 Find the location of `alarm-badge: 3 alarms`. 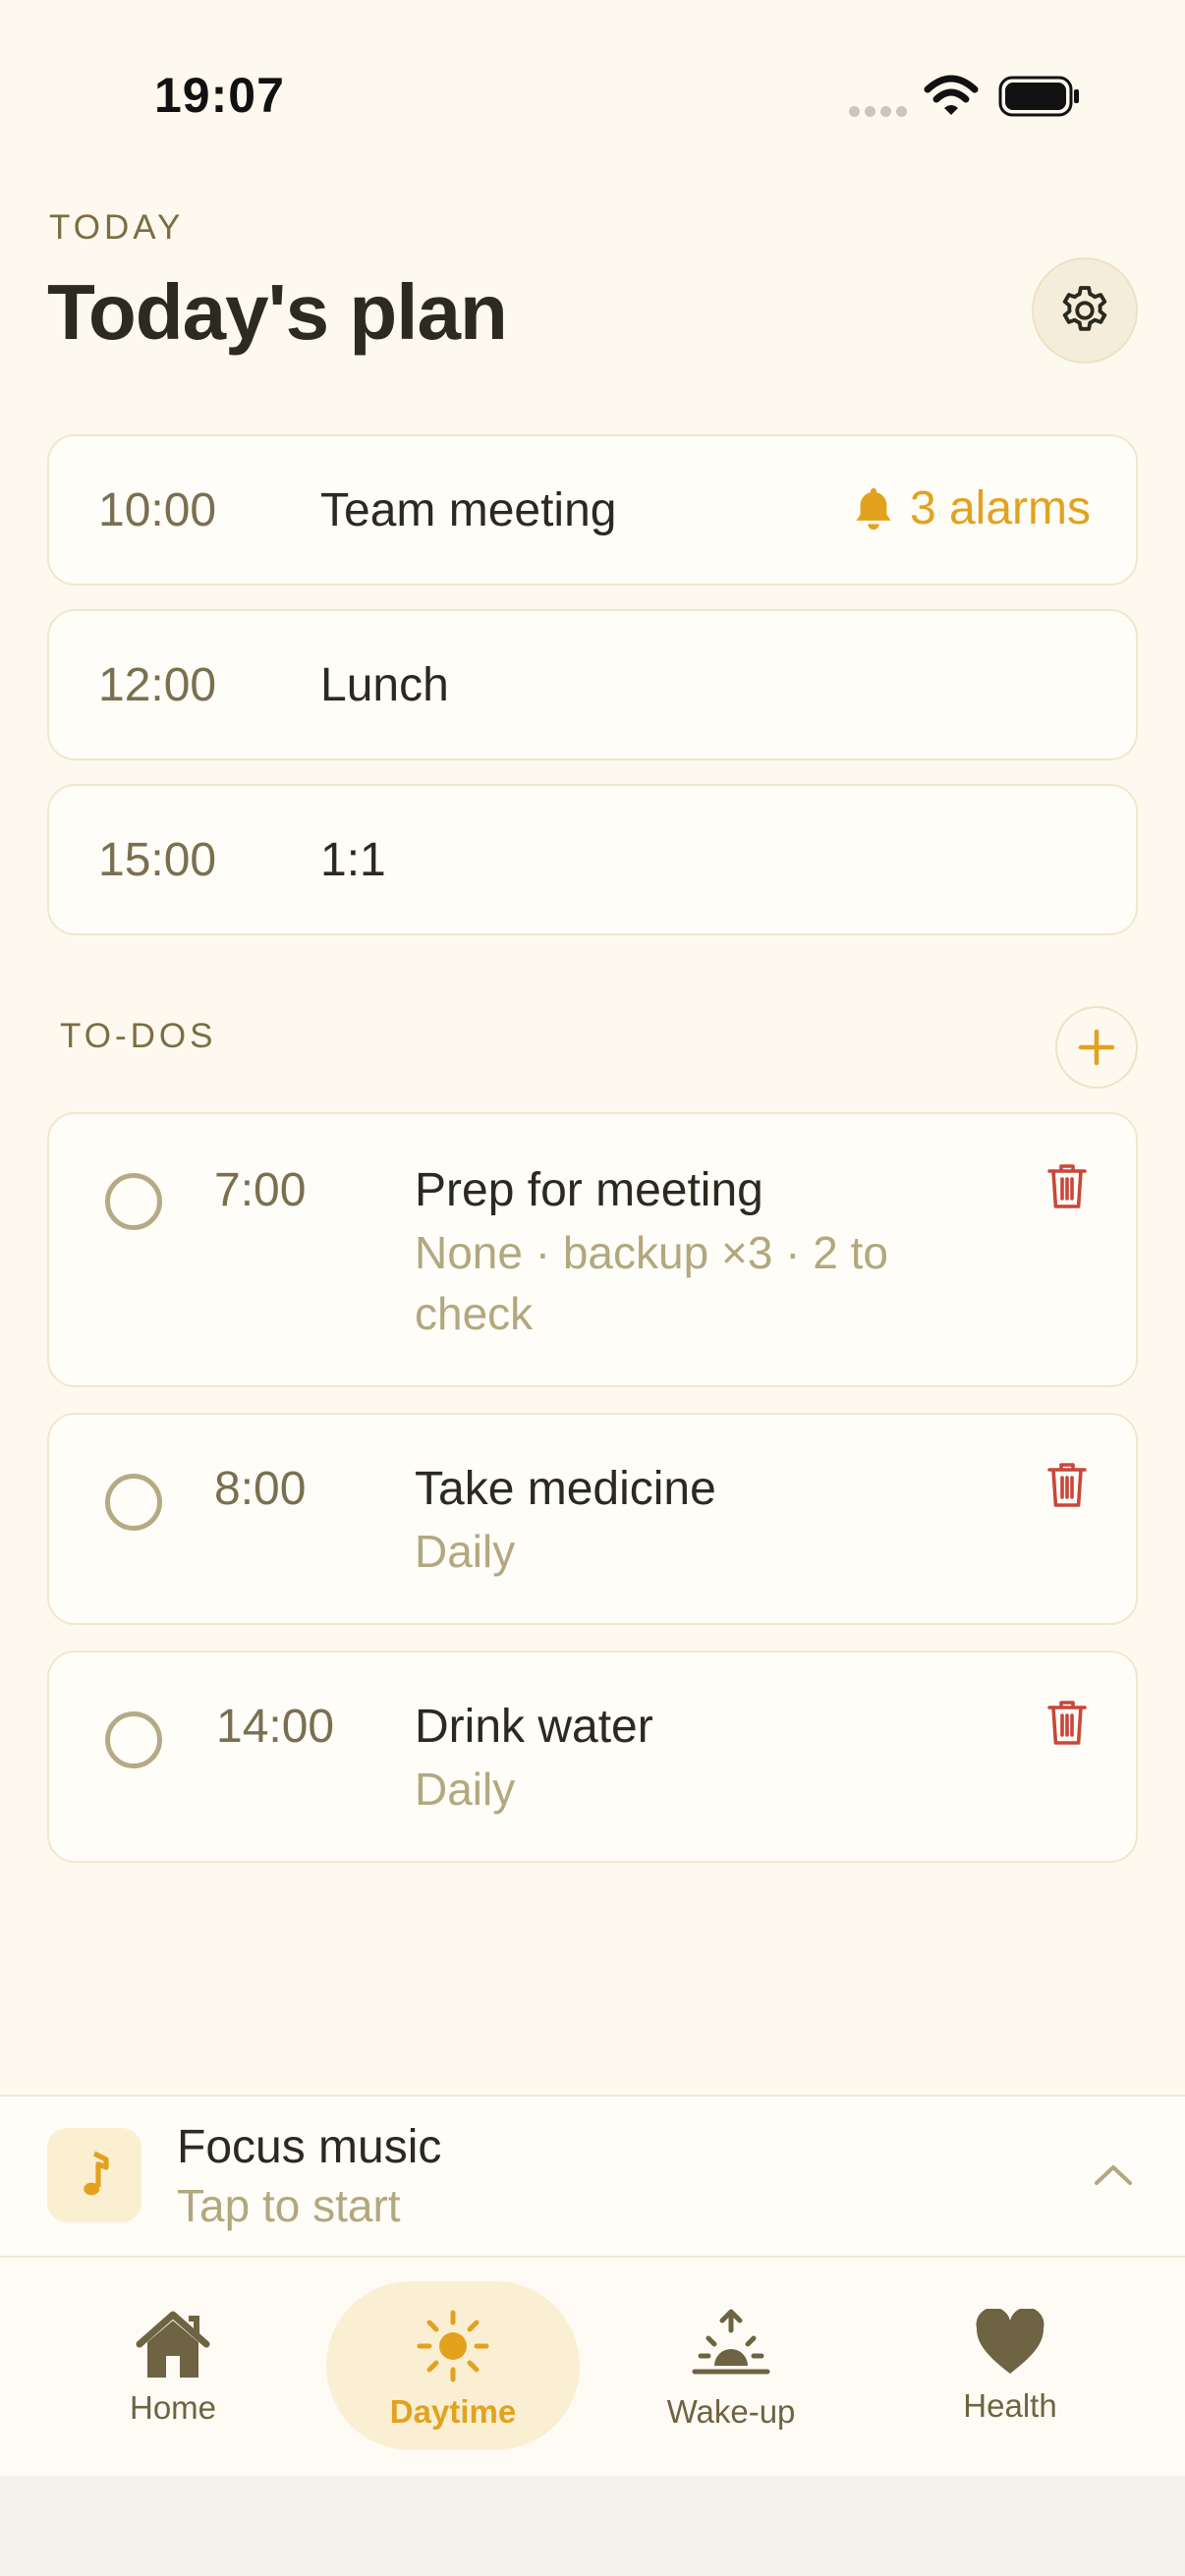

alarm-badge: 3 alarms is located at coordinates (971, 508).